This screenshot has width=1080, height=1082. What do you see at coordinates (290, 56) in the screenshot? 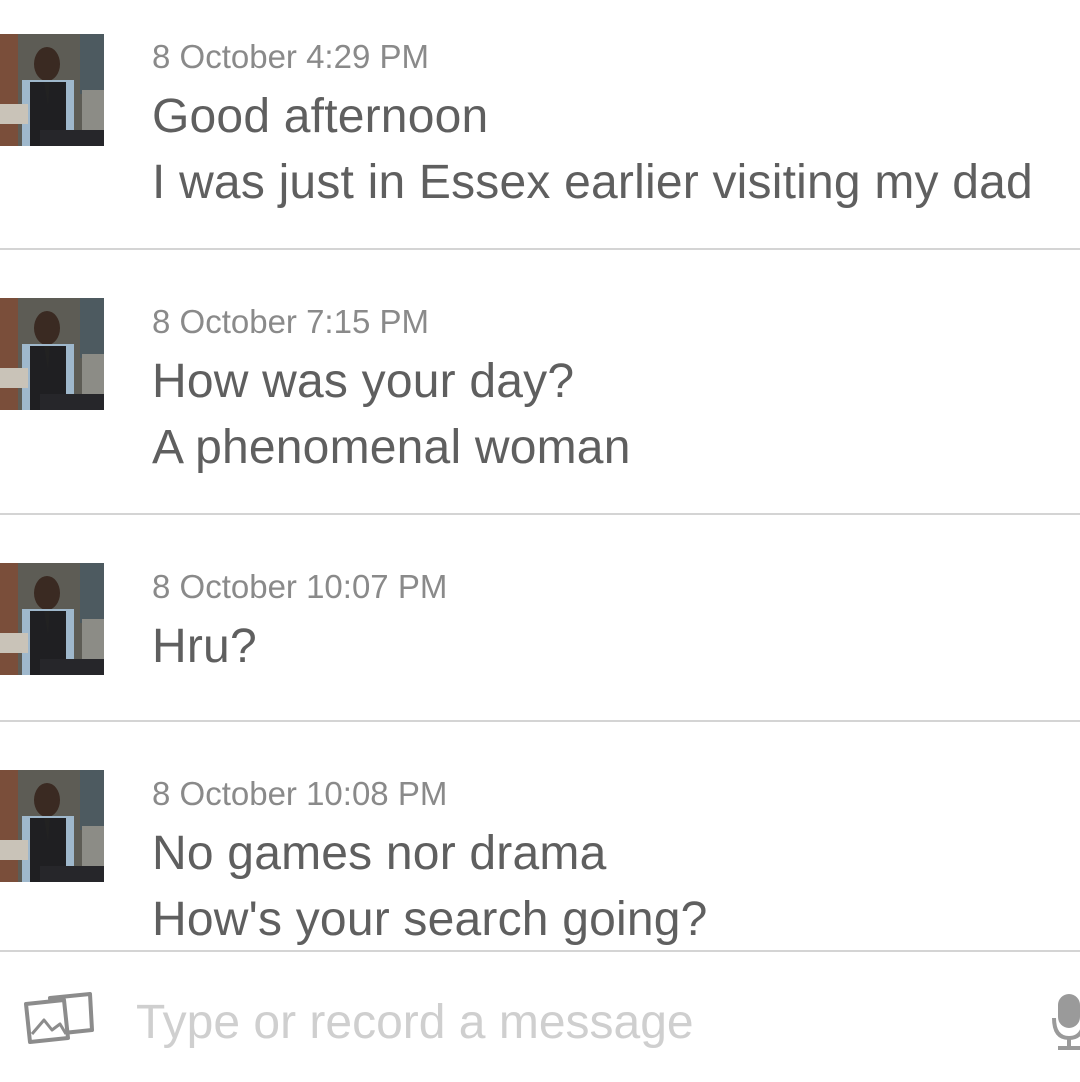
I see `message-timestamp: 8 October 4:29 PM` at bounding box center [290, 56].